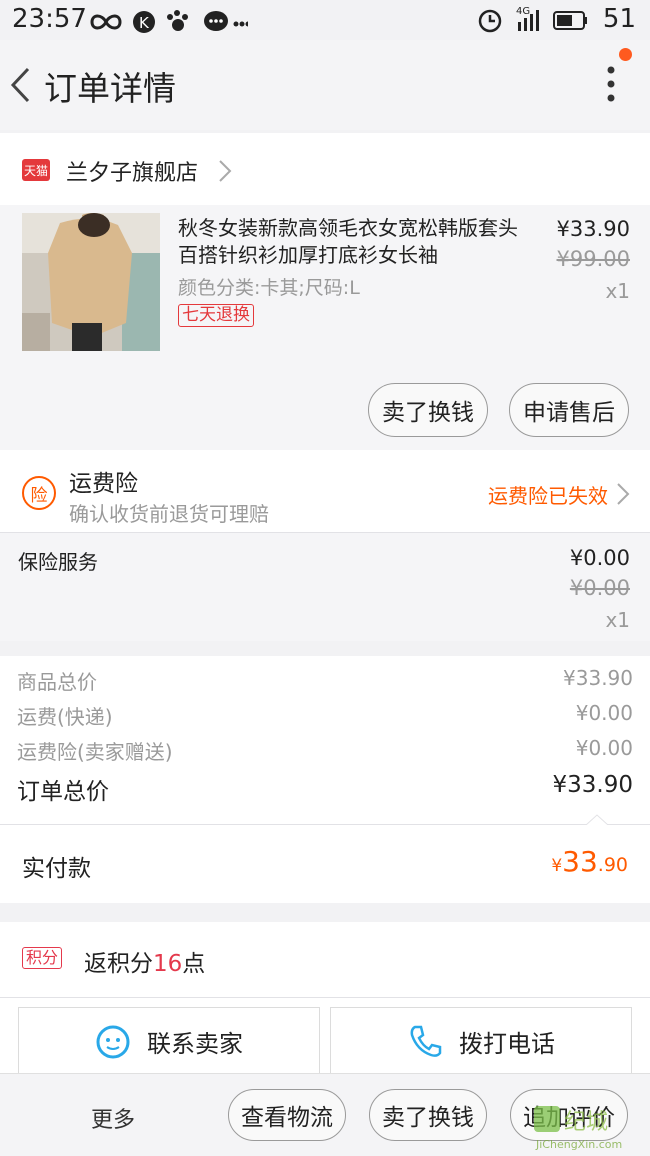 The image size is (650, 1156). What do you see at coordinates (523, 11) in the screenshot?
I see `network-type: 4G` at bounding box center [523, 11].